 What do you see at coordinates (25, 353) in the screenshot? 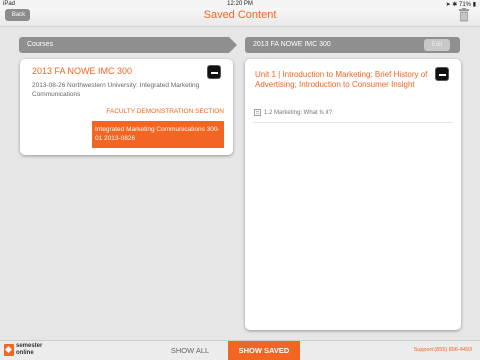
I see `logo-text-line2: online` at bounding box center [25, 353].